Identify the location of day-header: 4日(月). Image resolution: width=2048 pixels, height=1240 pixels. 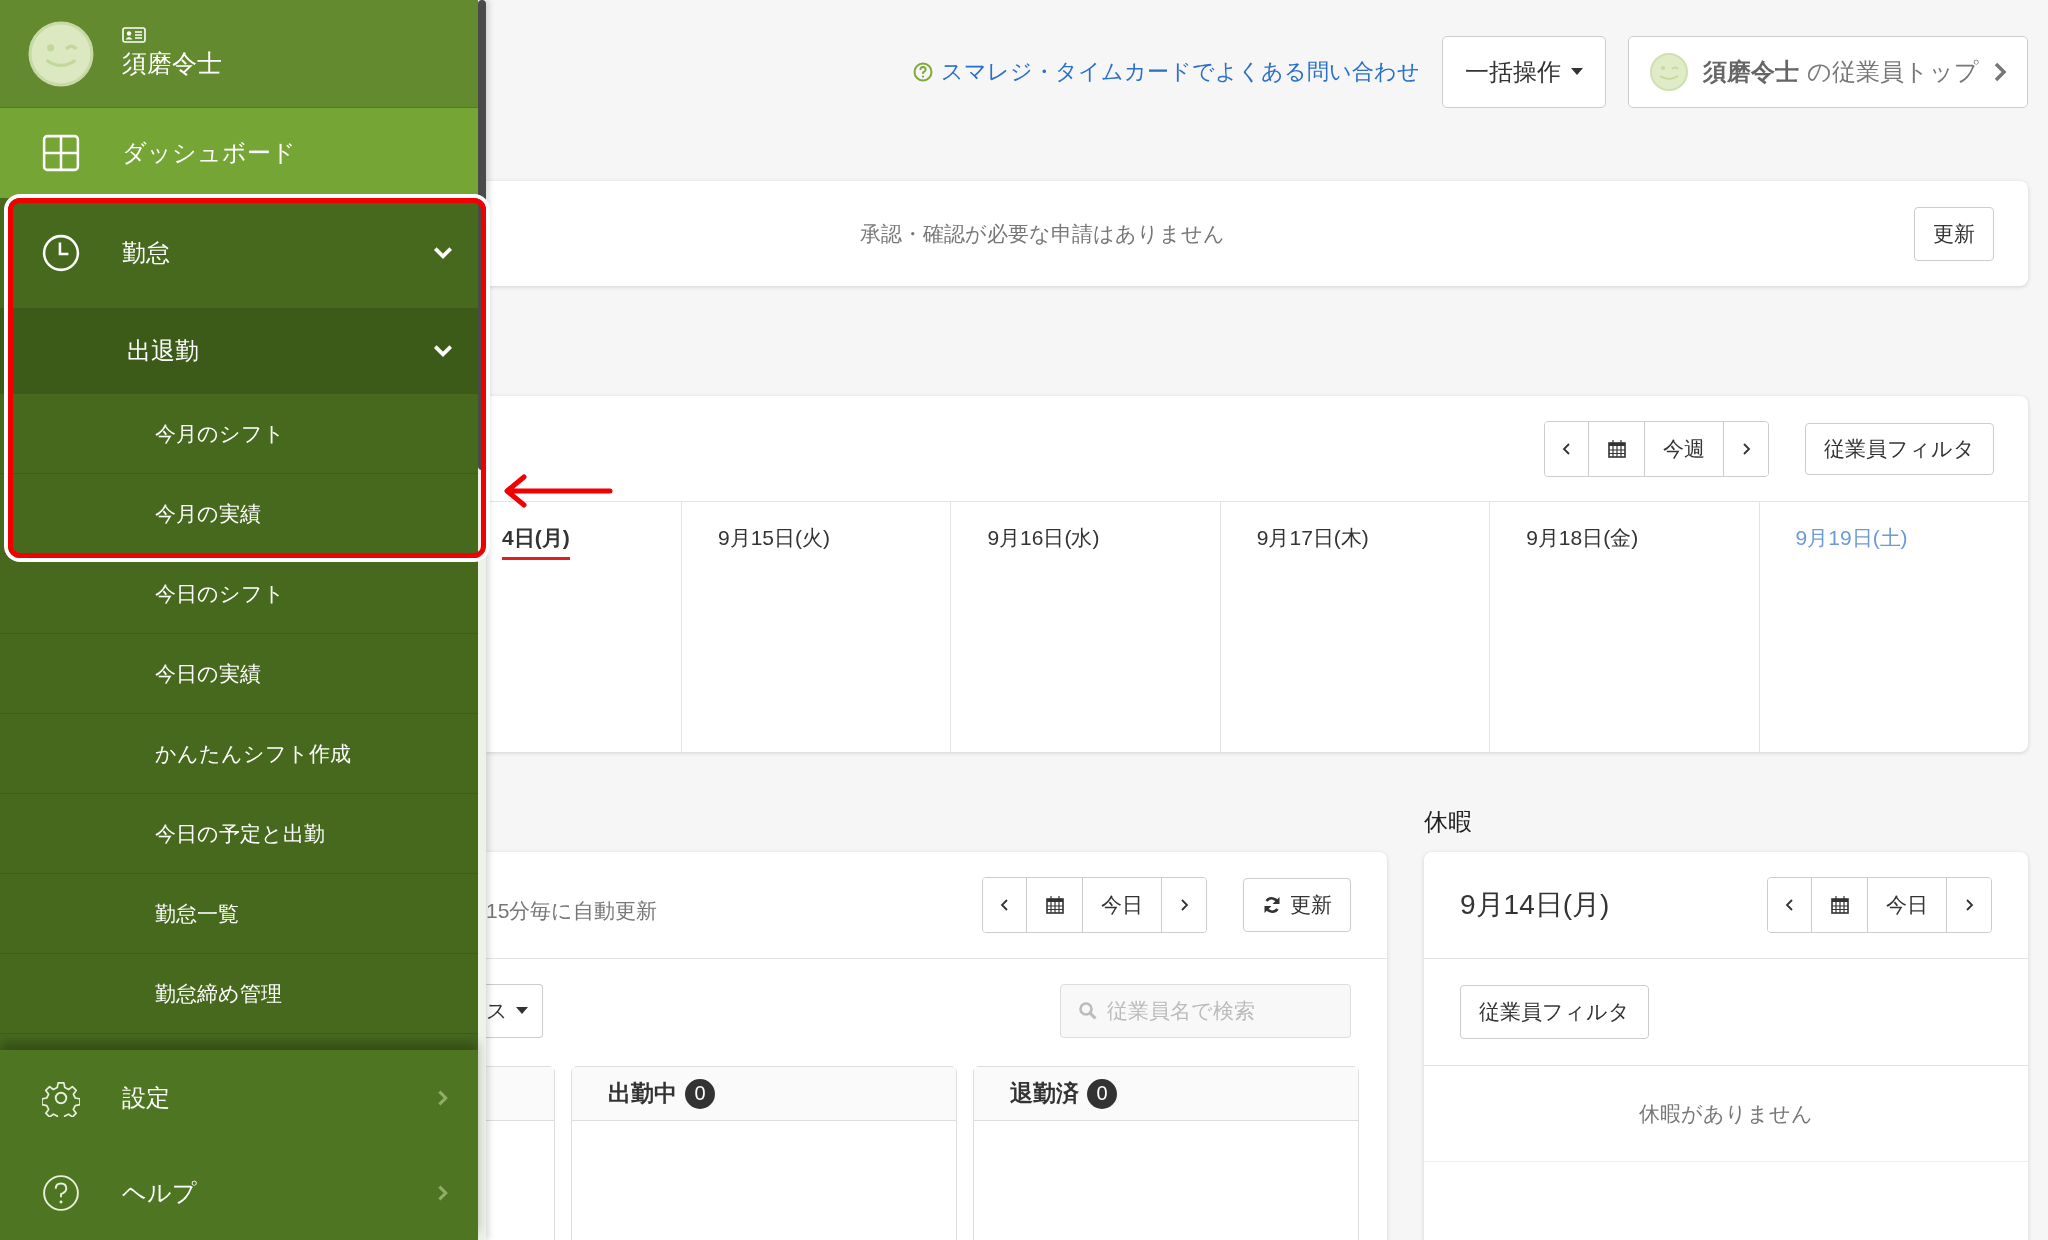
(536, 543).